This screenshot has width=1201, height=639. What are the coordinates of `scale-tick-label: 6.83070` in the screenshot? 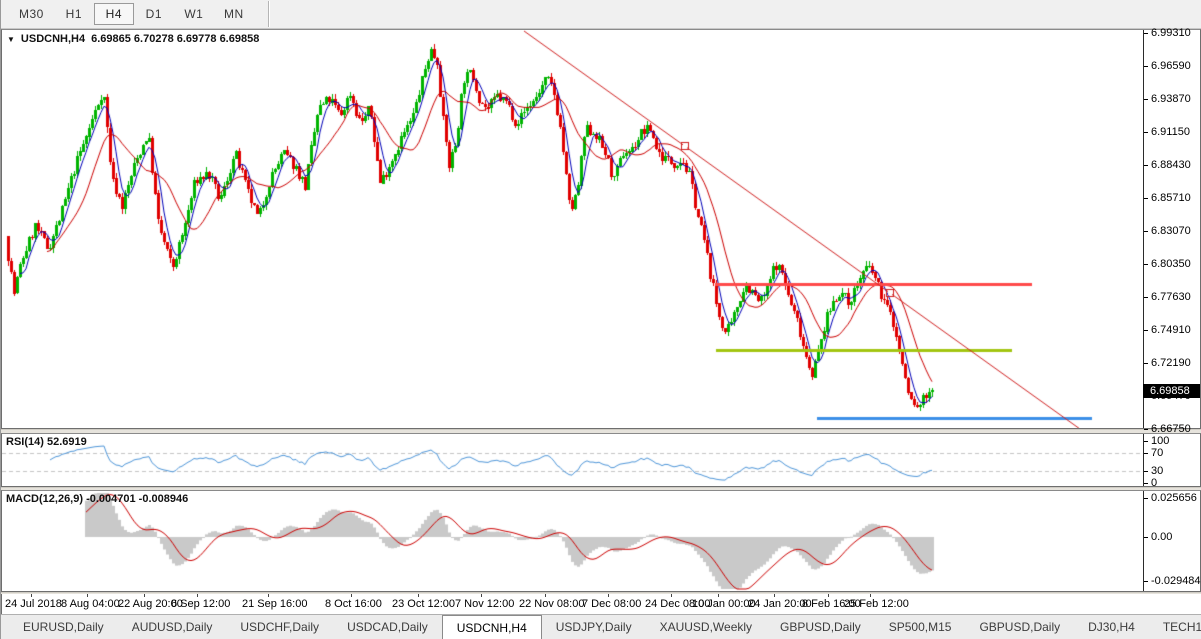 It's located at (1171, 231).